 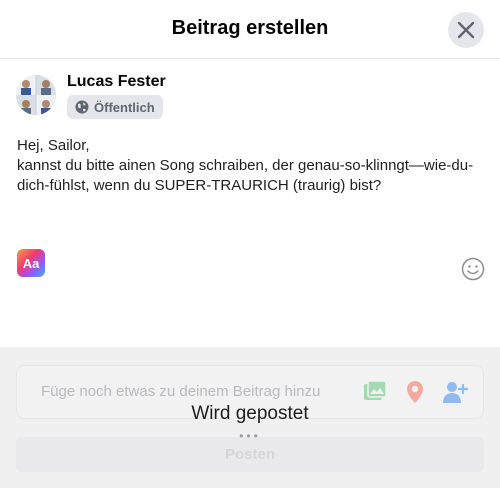 I want to click on text-background-button: Aa, so click(x=31, y=263).